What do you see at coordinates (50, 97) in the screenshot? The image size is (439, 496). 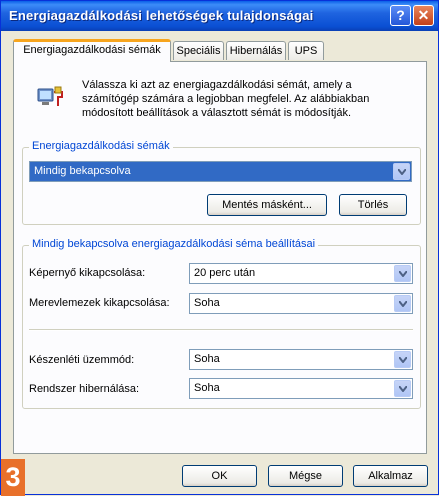 I see `power-options-icon` at bounding box center [50, 97].